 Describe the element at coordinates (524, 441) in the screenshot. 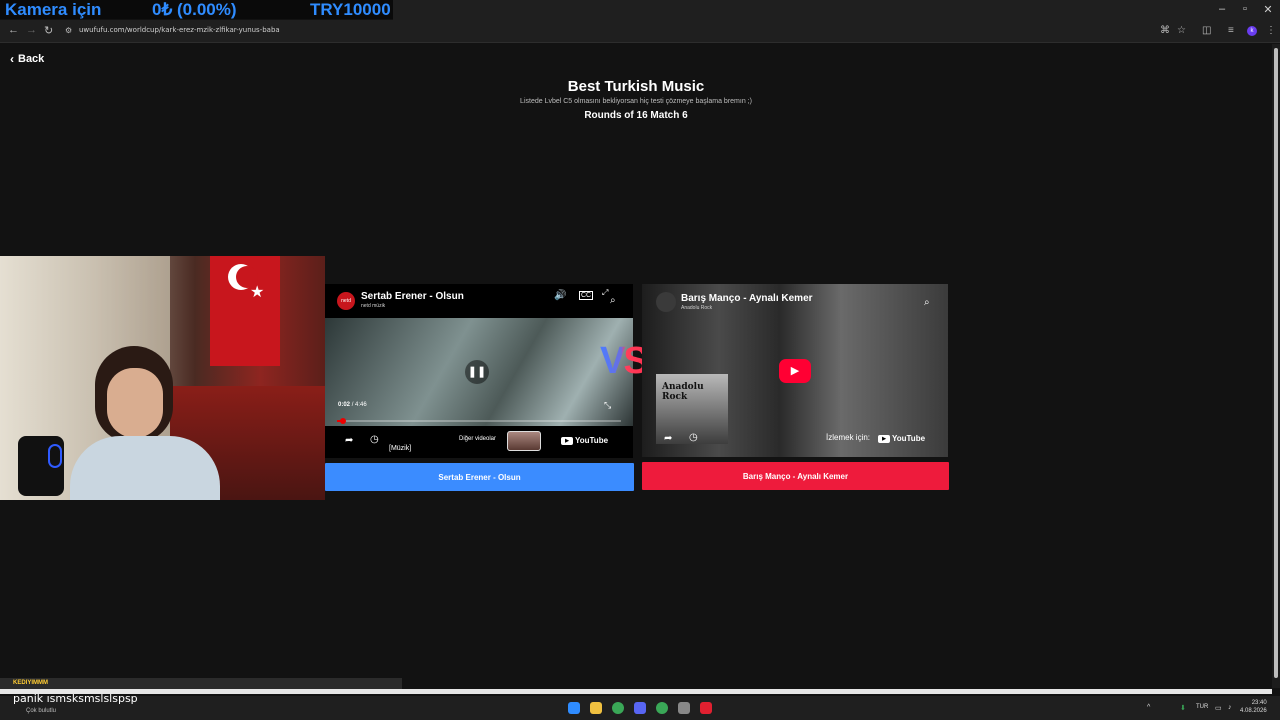

I see `other-video-thumbnail` at that location.